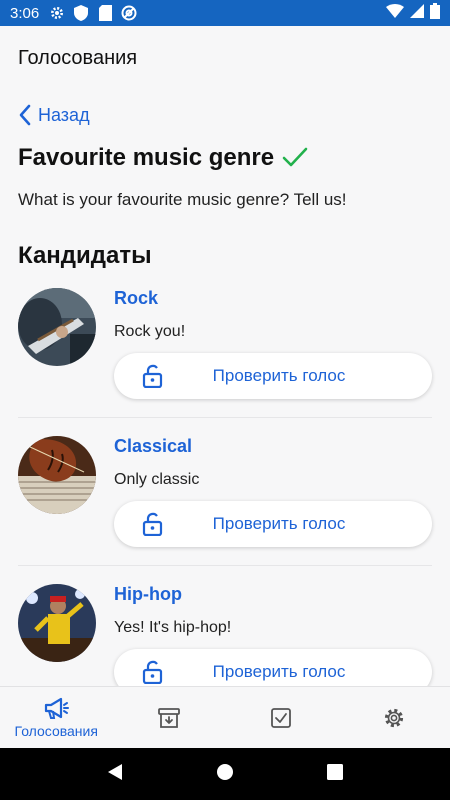 This screenshot has height=800, width=450. I want to click on checkbox-icon, so click(281, 717).